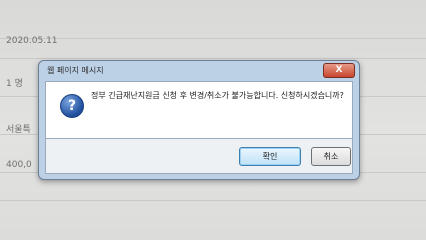 The image size is (426, 240). Describe the element at coordinates (270, 156) in the screenshot. I see `ok-button: 확인` at that location.